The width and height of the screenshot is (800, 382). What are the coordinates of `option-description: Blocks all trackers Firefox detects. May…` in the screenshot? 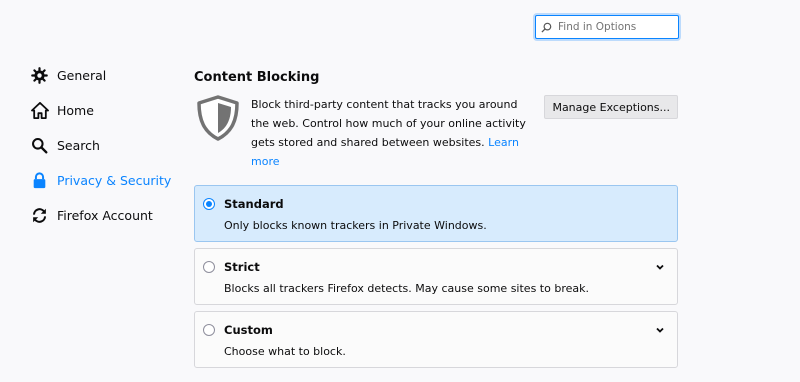 It's located at (406, 288).